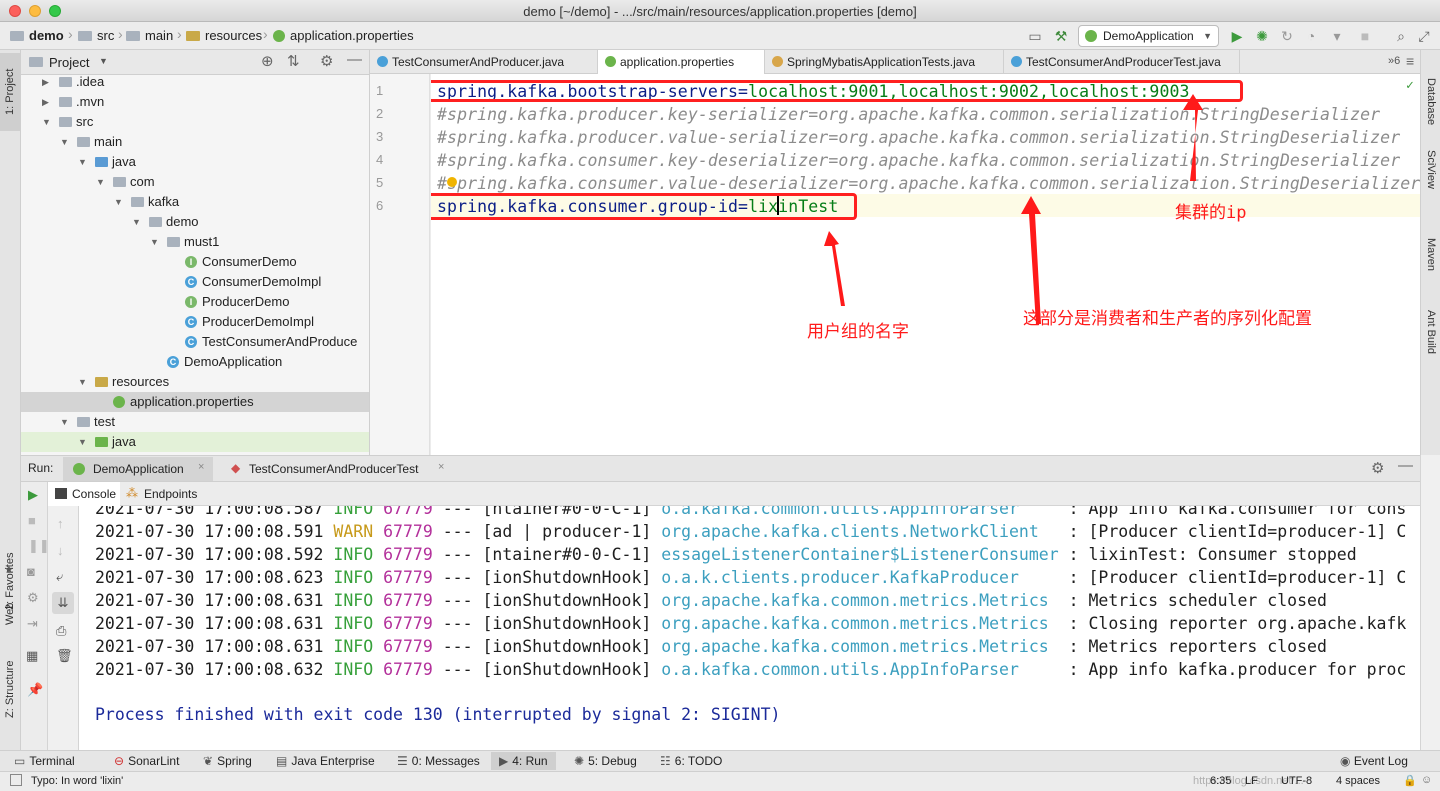 The height and width of the screenshot is (791, 1440). What do you see at coordinates (1122, 62) in the screenshot?
I see `tab-testconsumerandproducertest: TestConsumerAndProducerTest.java` at bounding box center [1122, 62].